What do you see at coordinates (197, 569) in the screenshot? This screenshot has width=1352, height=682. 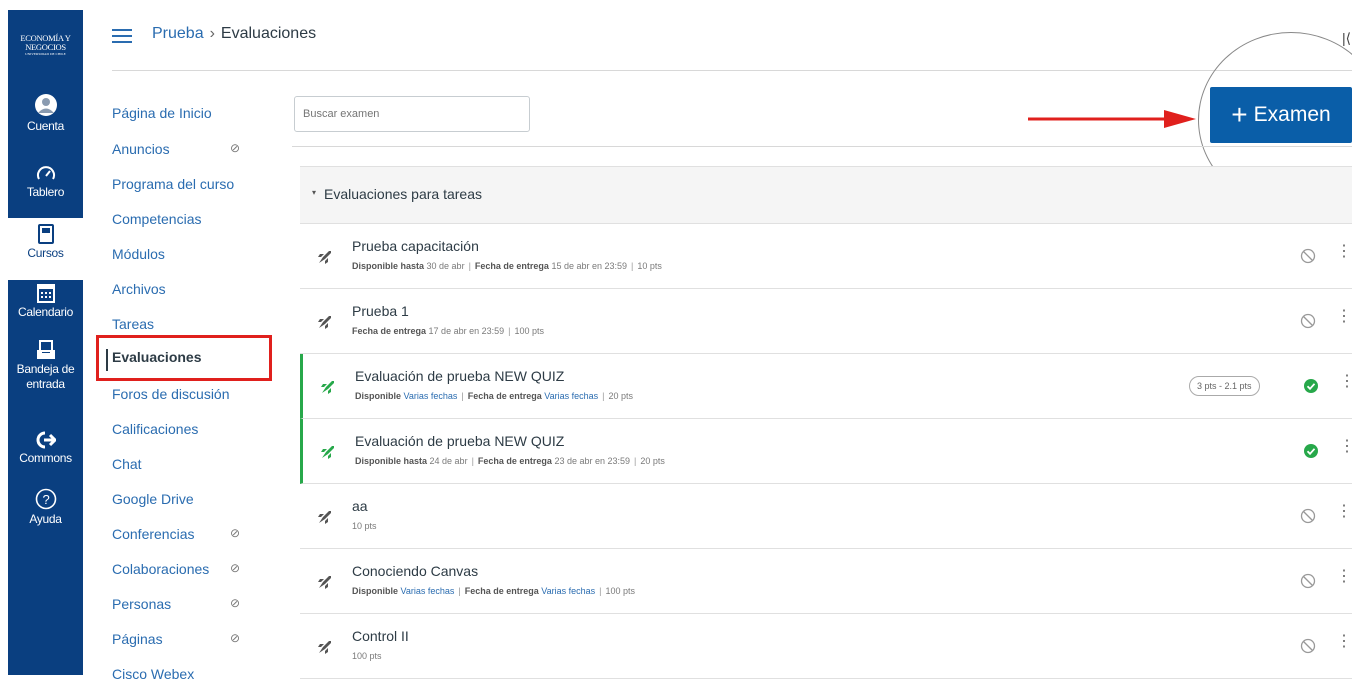 I see `course-nav-collaborations: Colaboraciones ⊘` at bounding box center [197, 569].